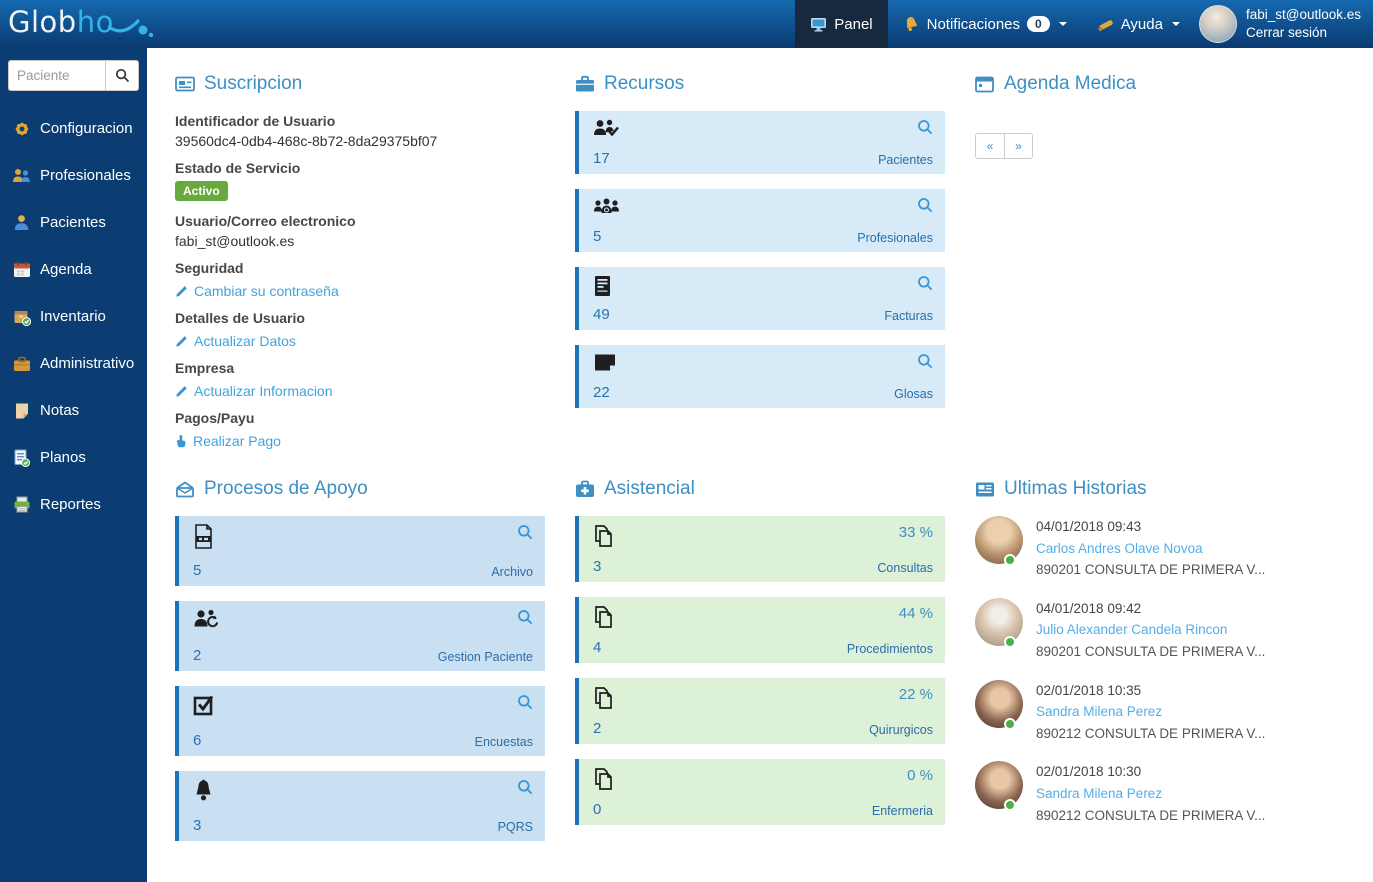 Image resolution: width=1373 pixels, height=882 pixels. Describe the element at coordinates (360, 636) in the screenshot. I see `support-card-gestion-paciente: 2 Gestion Paciente` at that location.